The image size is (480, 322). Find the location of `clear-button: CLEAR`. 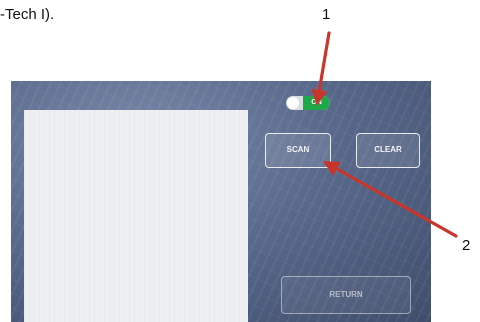

clear-button: CLEAR is located at coordinates (388, 150).